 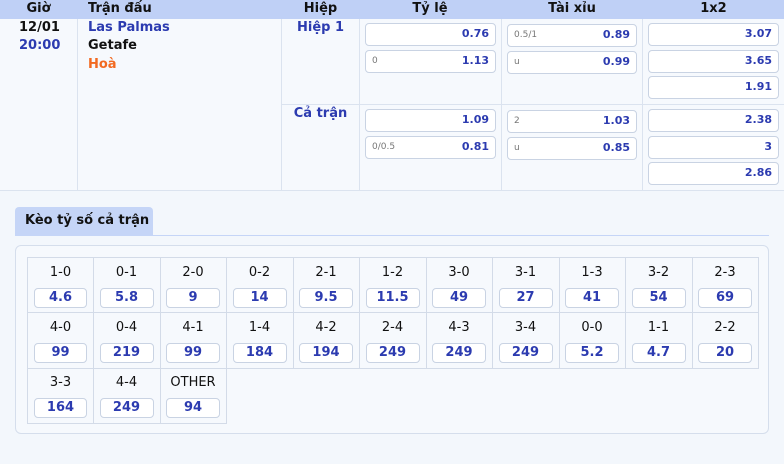 What do you see at coordinates (320, 113) in the screenshot?
I see `period-full-match: Cả trận` at bounding box center [320, 113].